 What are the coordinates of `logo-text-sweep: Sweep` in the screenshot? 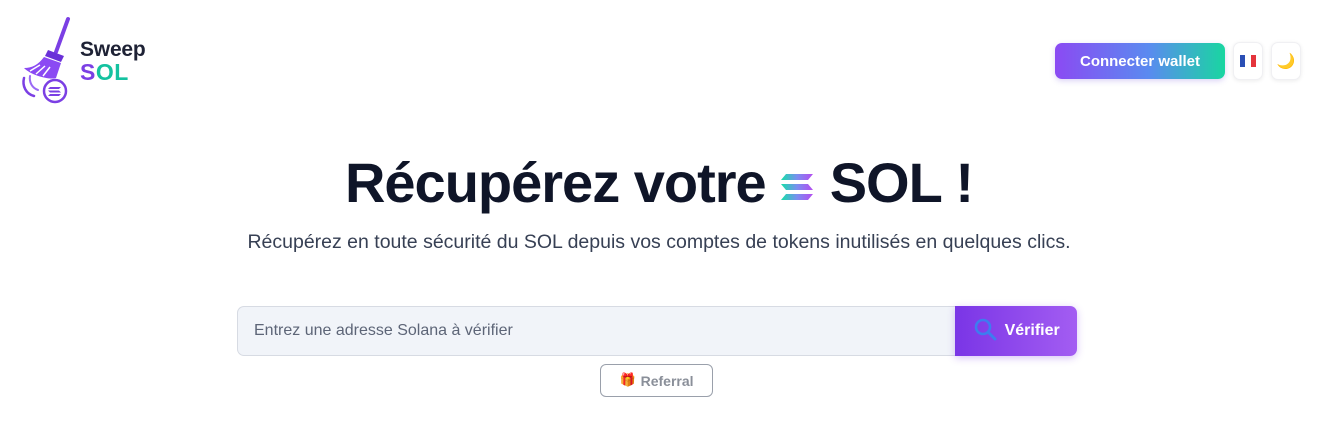 It's located at (113, 49).